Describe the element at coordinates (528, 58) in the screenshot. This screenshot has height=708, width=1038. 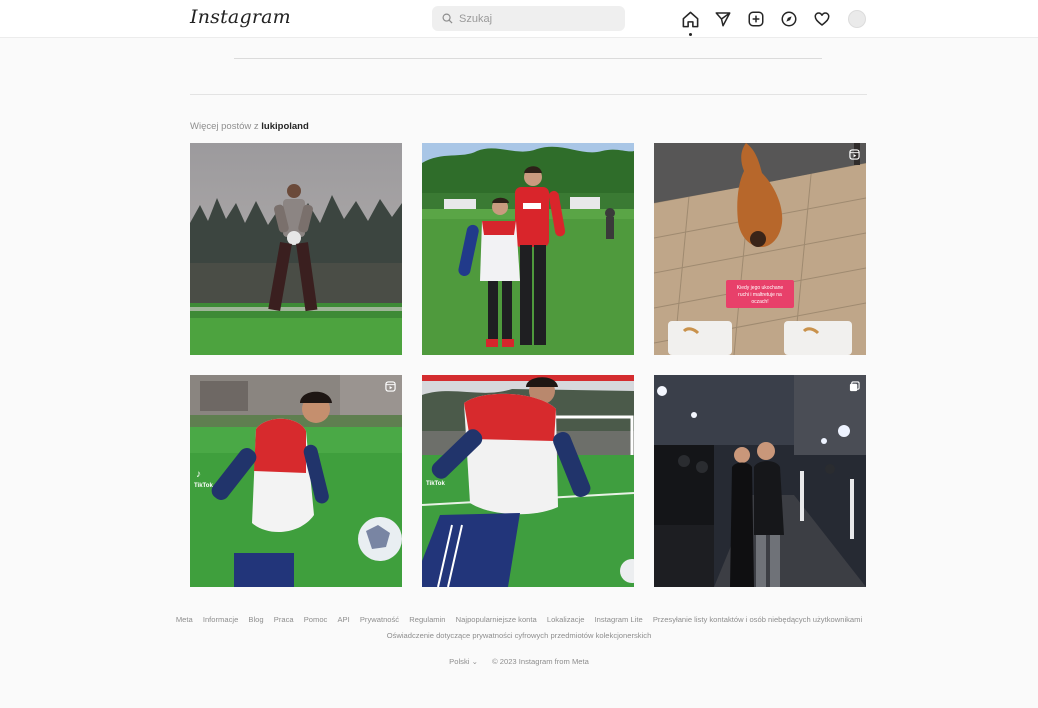
I see `post-bottom-divider` at that location.